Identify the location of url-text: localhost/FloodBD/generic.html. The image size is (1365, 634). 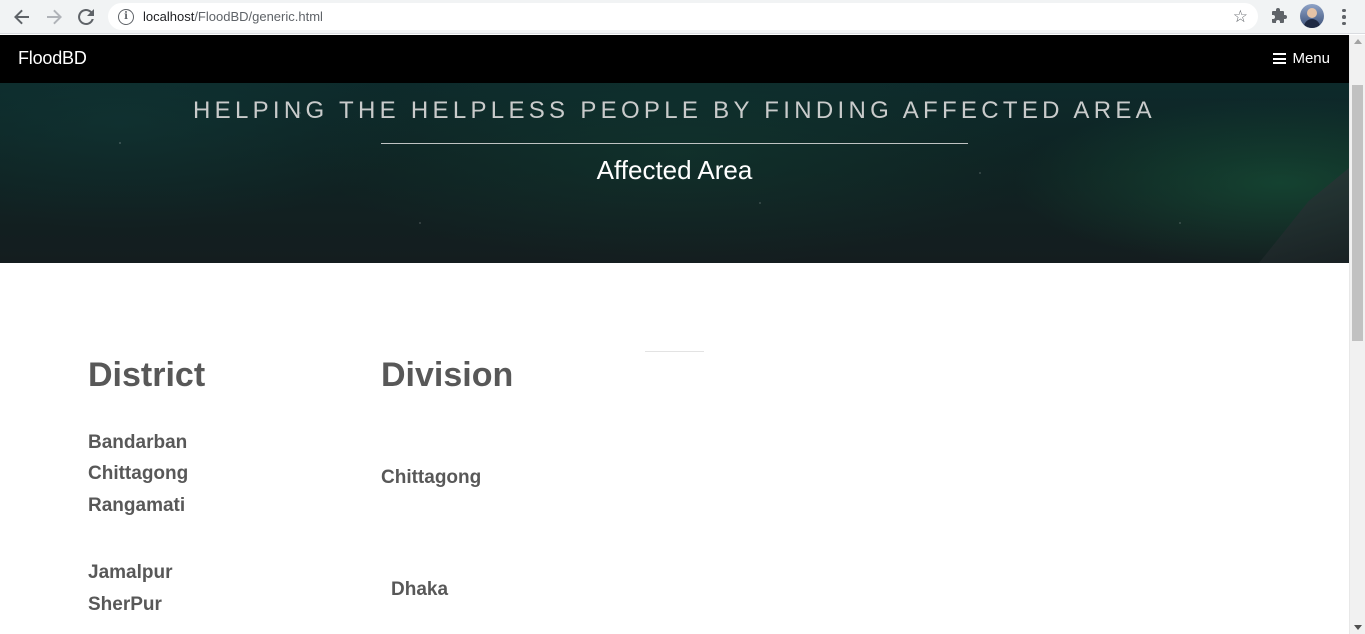
(233, 16).